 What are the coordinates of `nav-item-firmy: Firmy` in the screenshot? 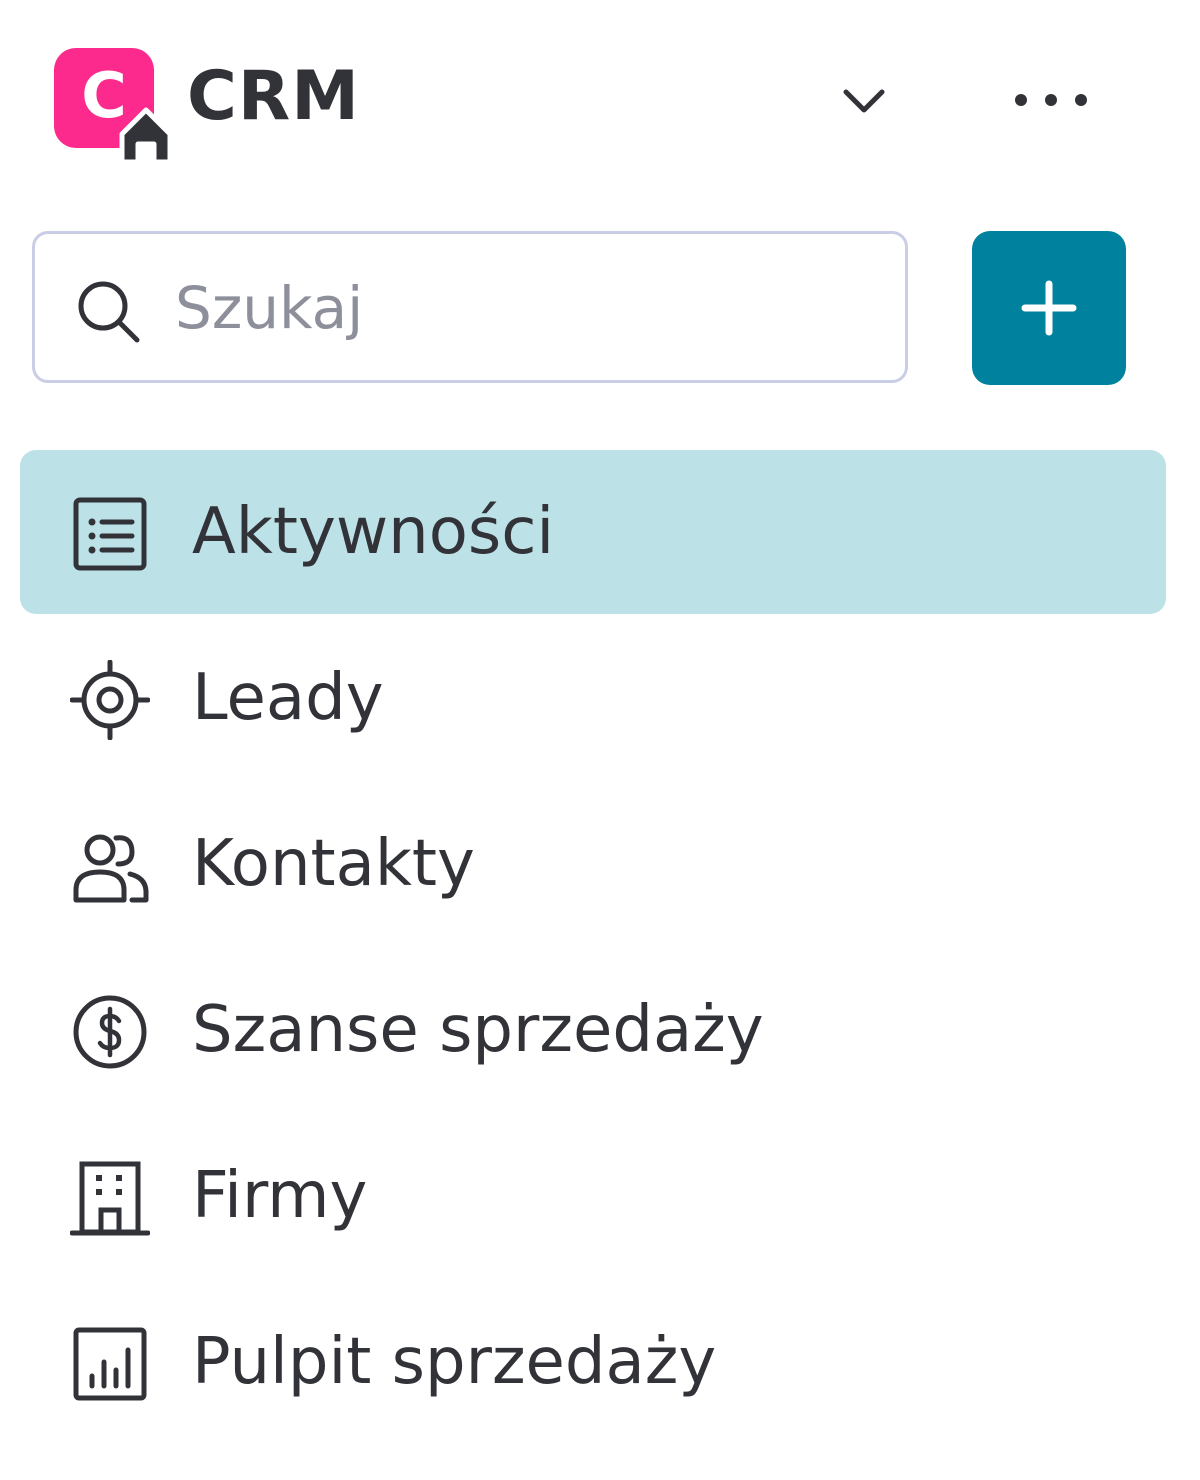 It's located at (593, 1196).